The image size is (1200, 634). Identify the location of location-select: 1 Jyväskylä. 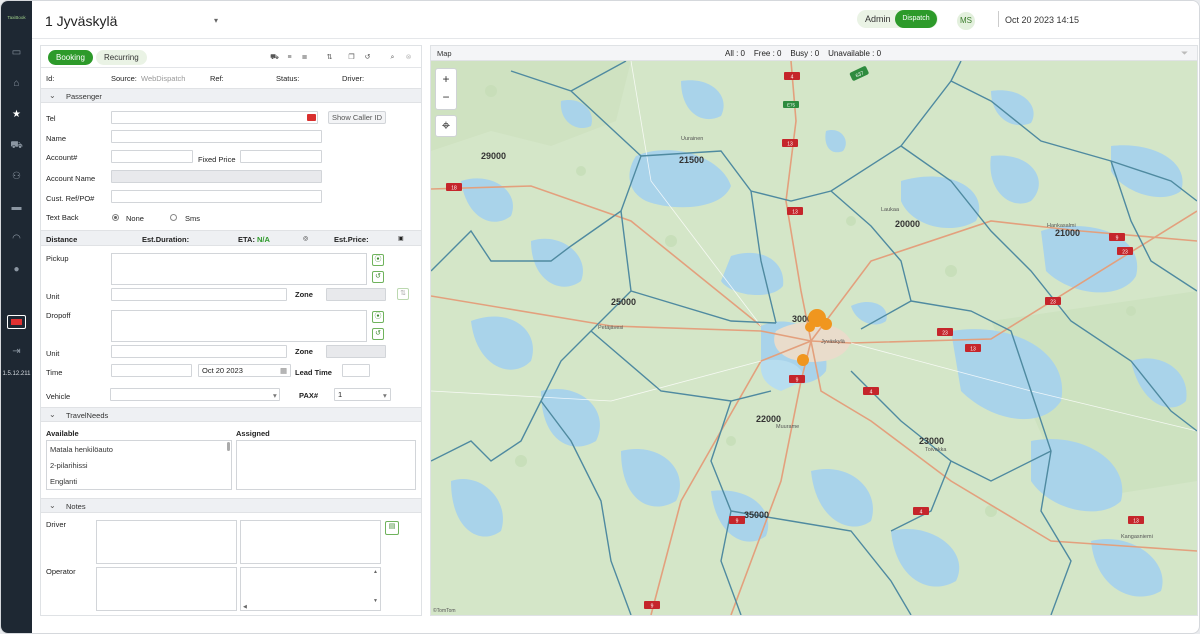
(81, 21).